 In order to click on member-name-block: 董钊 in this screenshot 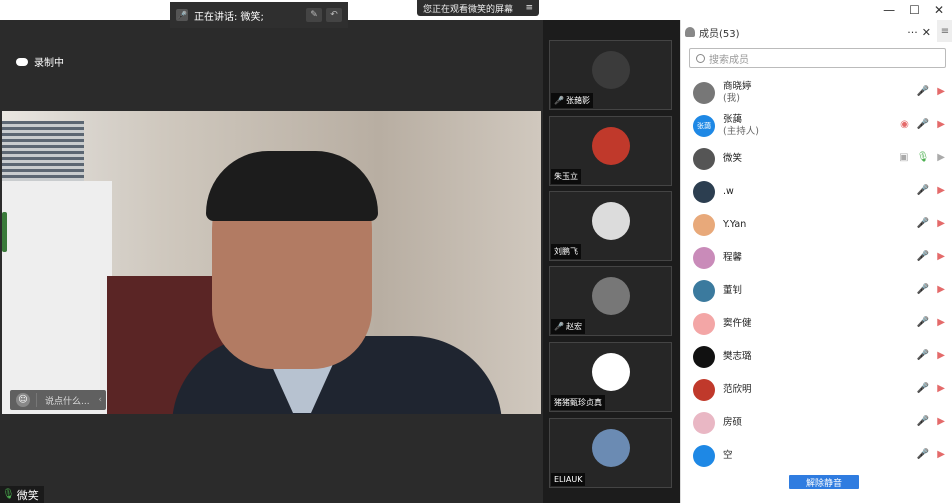, I will do `click(732, 291)`.